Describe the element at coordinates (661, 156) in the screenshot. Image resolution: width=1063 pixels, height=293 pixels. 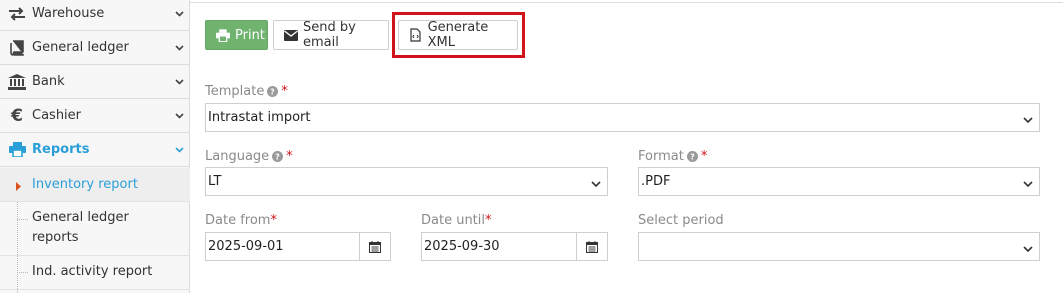
I see `format-label-text: Format` at that location.